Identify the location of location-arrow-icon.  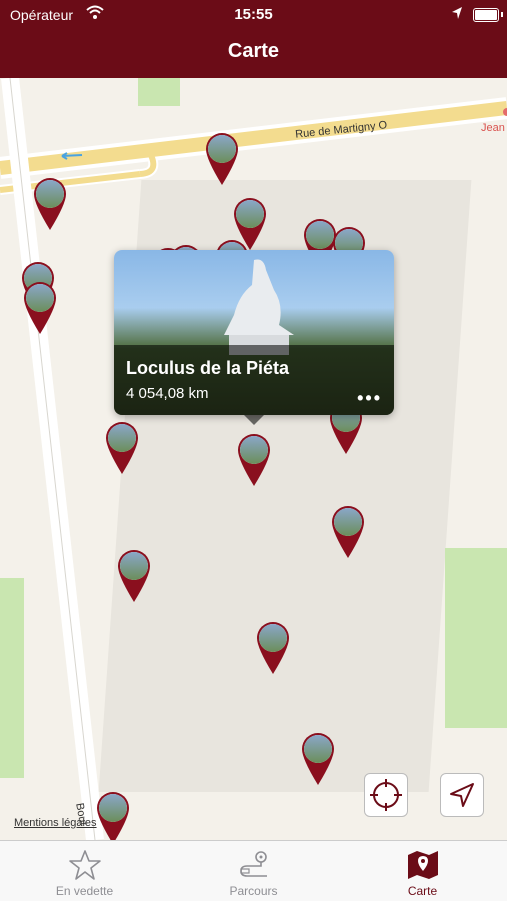
(457, 13).